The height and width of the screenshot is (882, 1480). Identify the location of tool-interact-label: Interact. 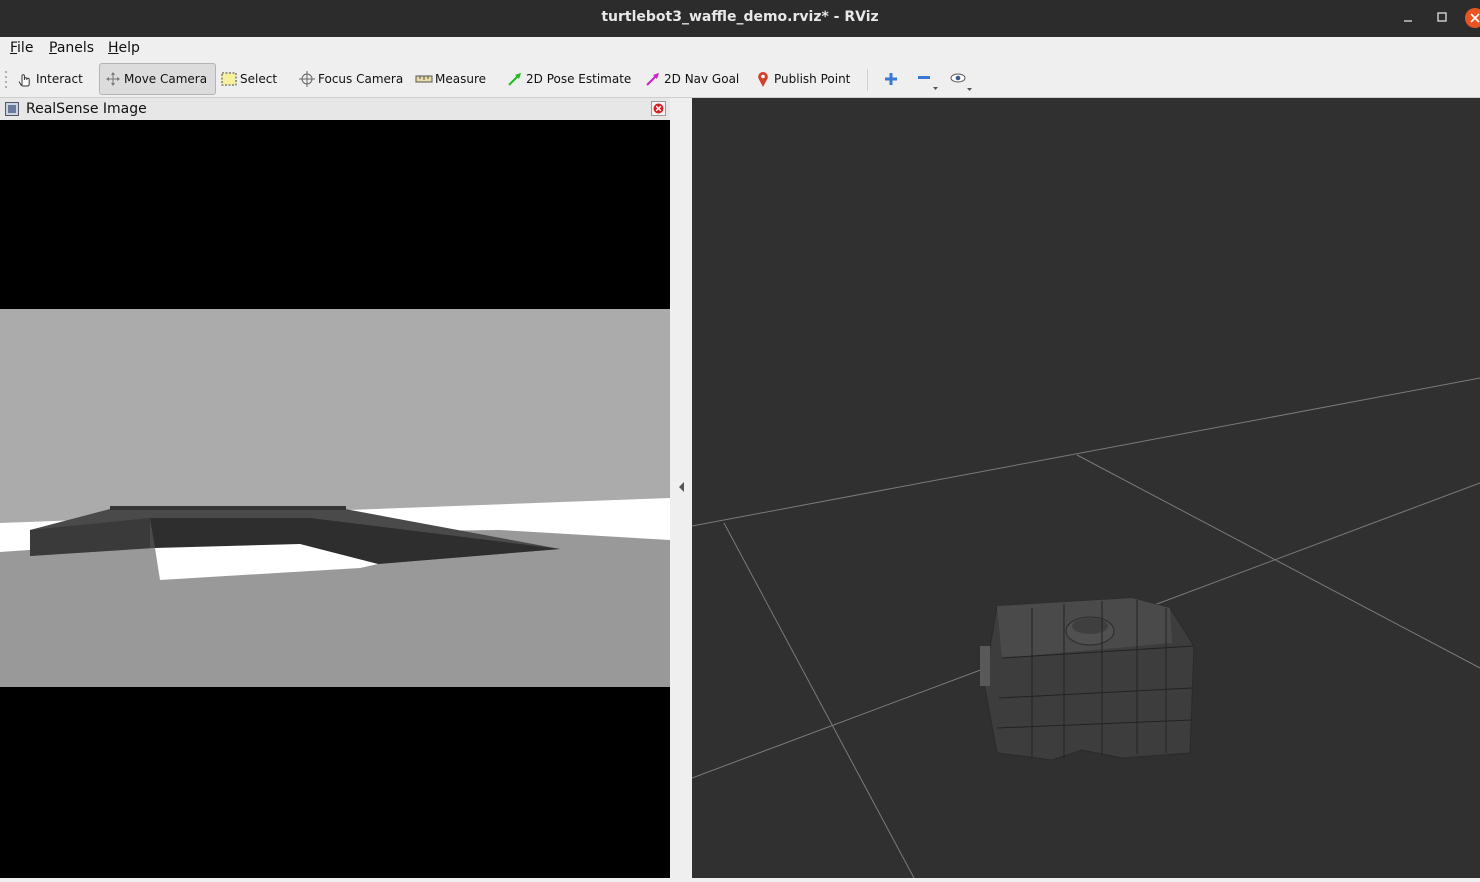
(59, 79).